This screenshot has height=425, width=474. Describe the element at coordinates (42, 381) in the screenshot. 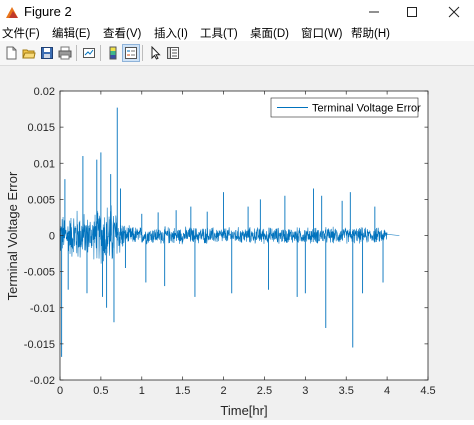

I see `y-tick-label: -0.02` at that location.